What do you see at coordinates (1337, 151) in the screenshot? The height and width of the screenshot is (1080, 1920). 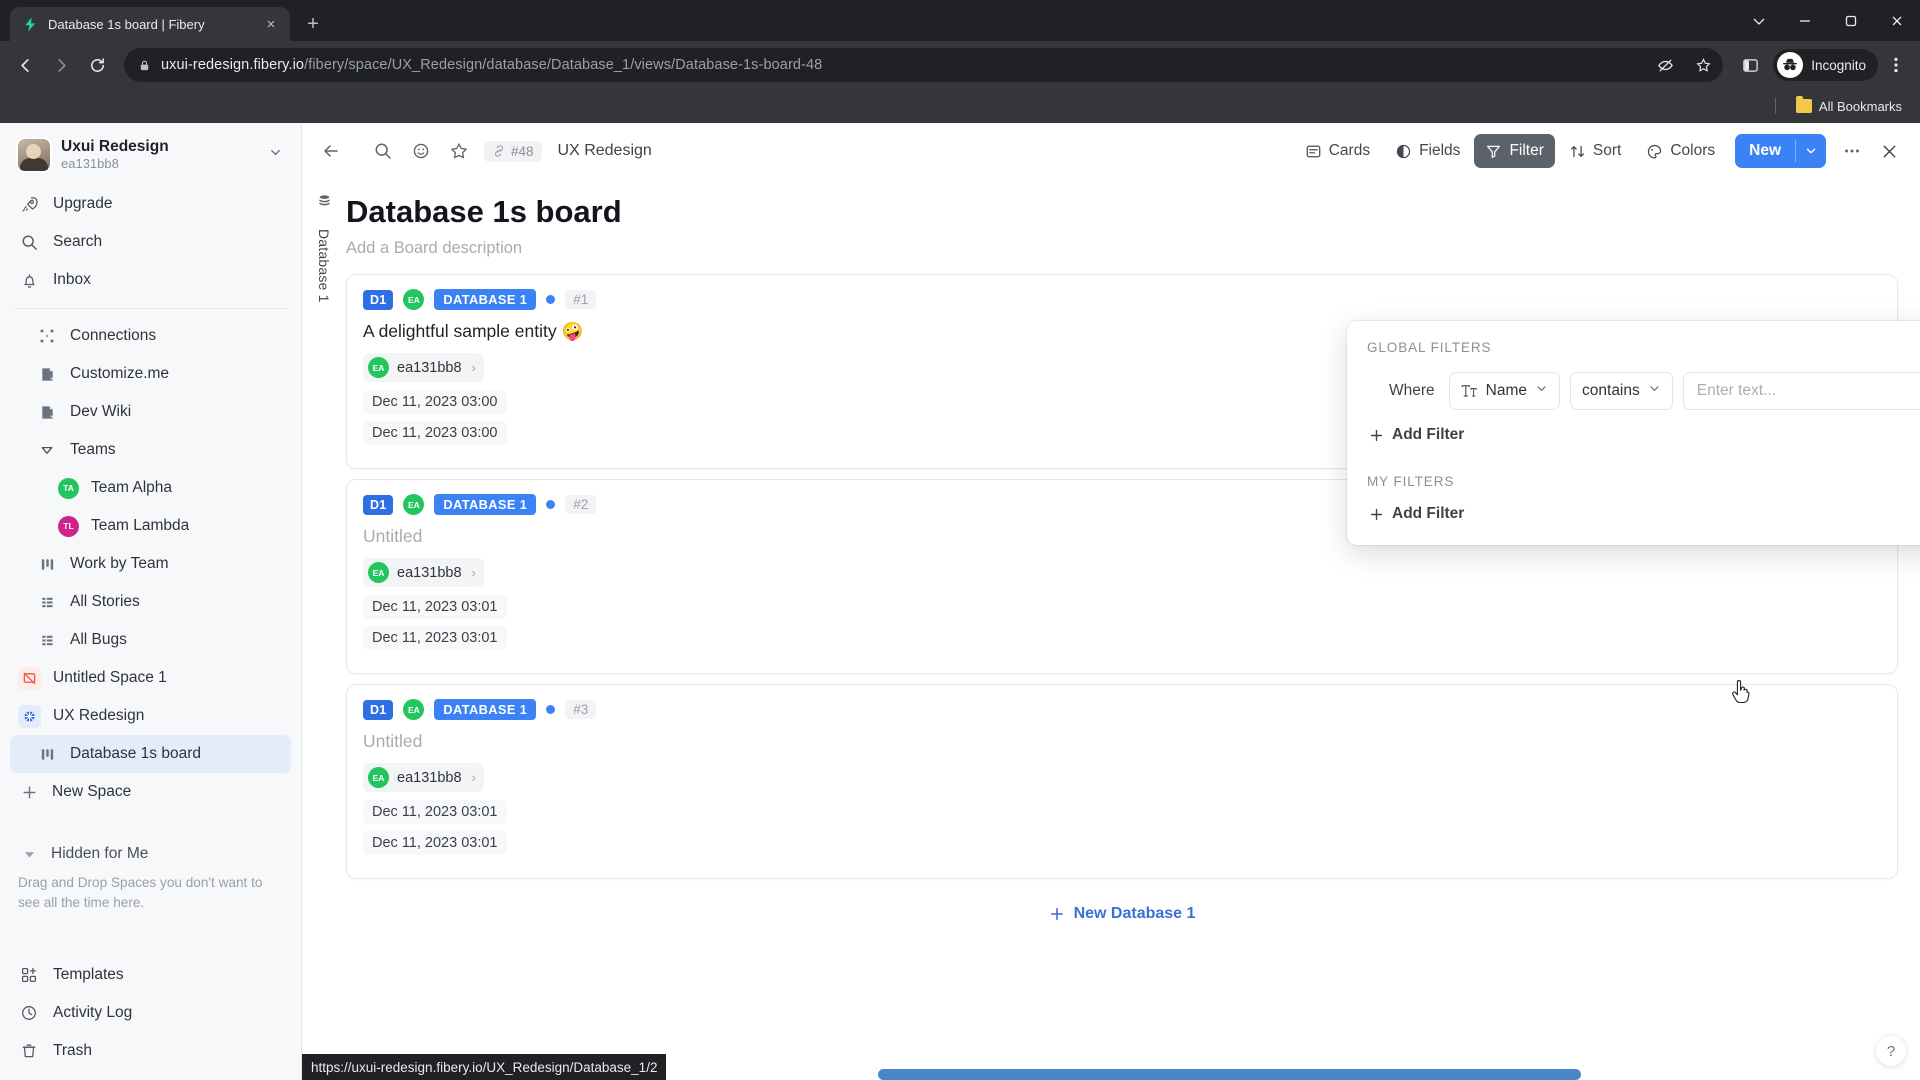 I see `tab-cards: Cards` at bounding box center [1337, 151].